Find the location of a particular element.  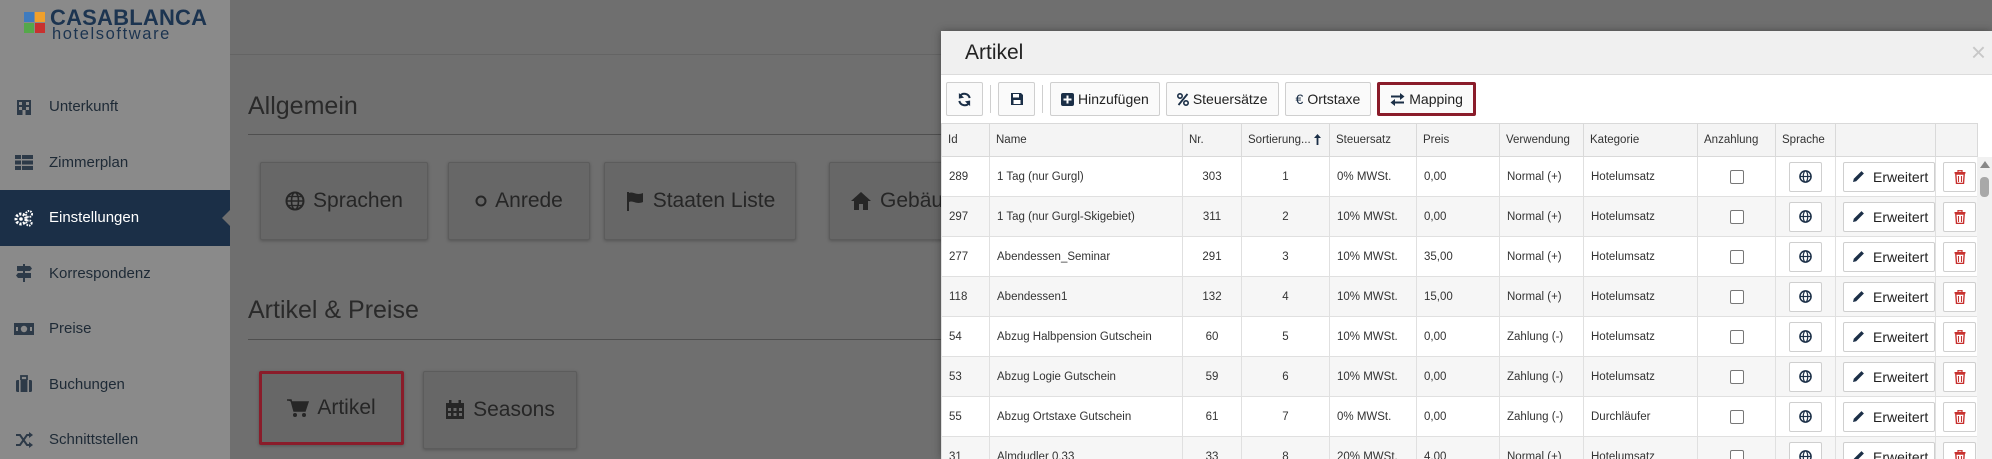

cell-delete is located at coordinates (1956, 216).